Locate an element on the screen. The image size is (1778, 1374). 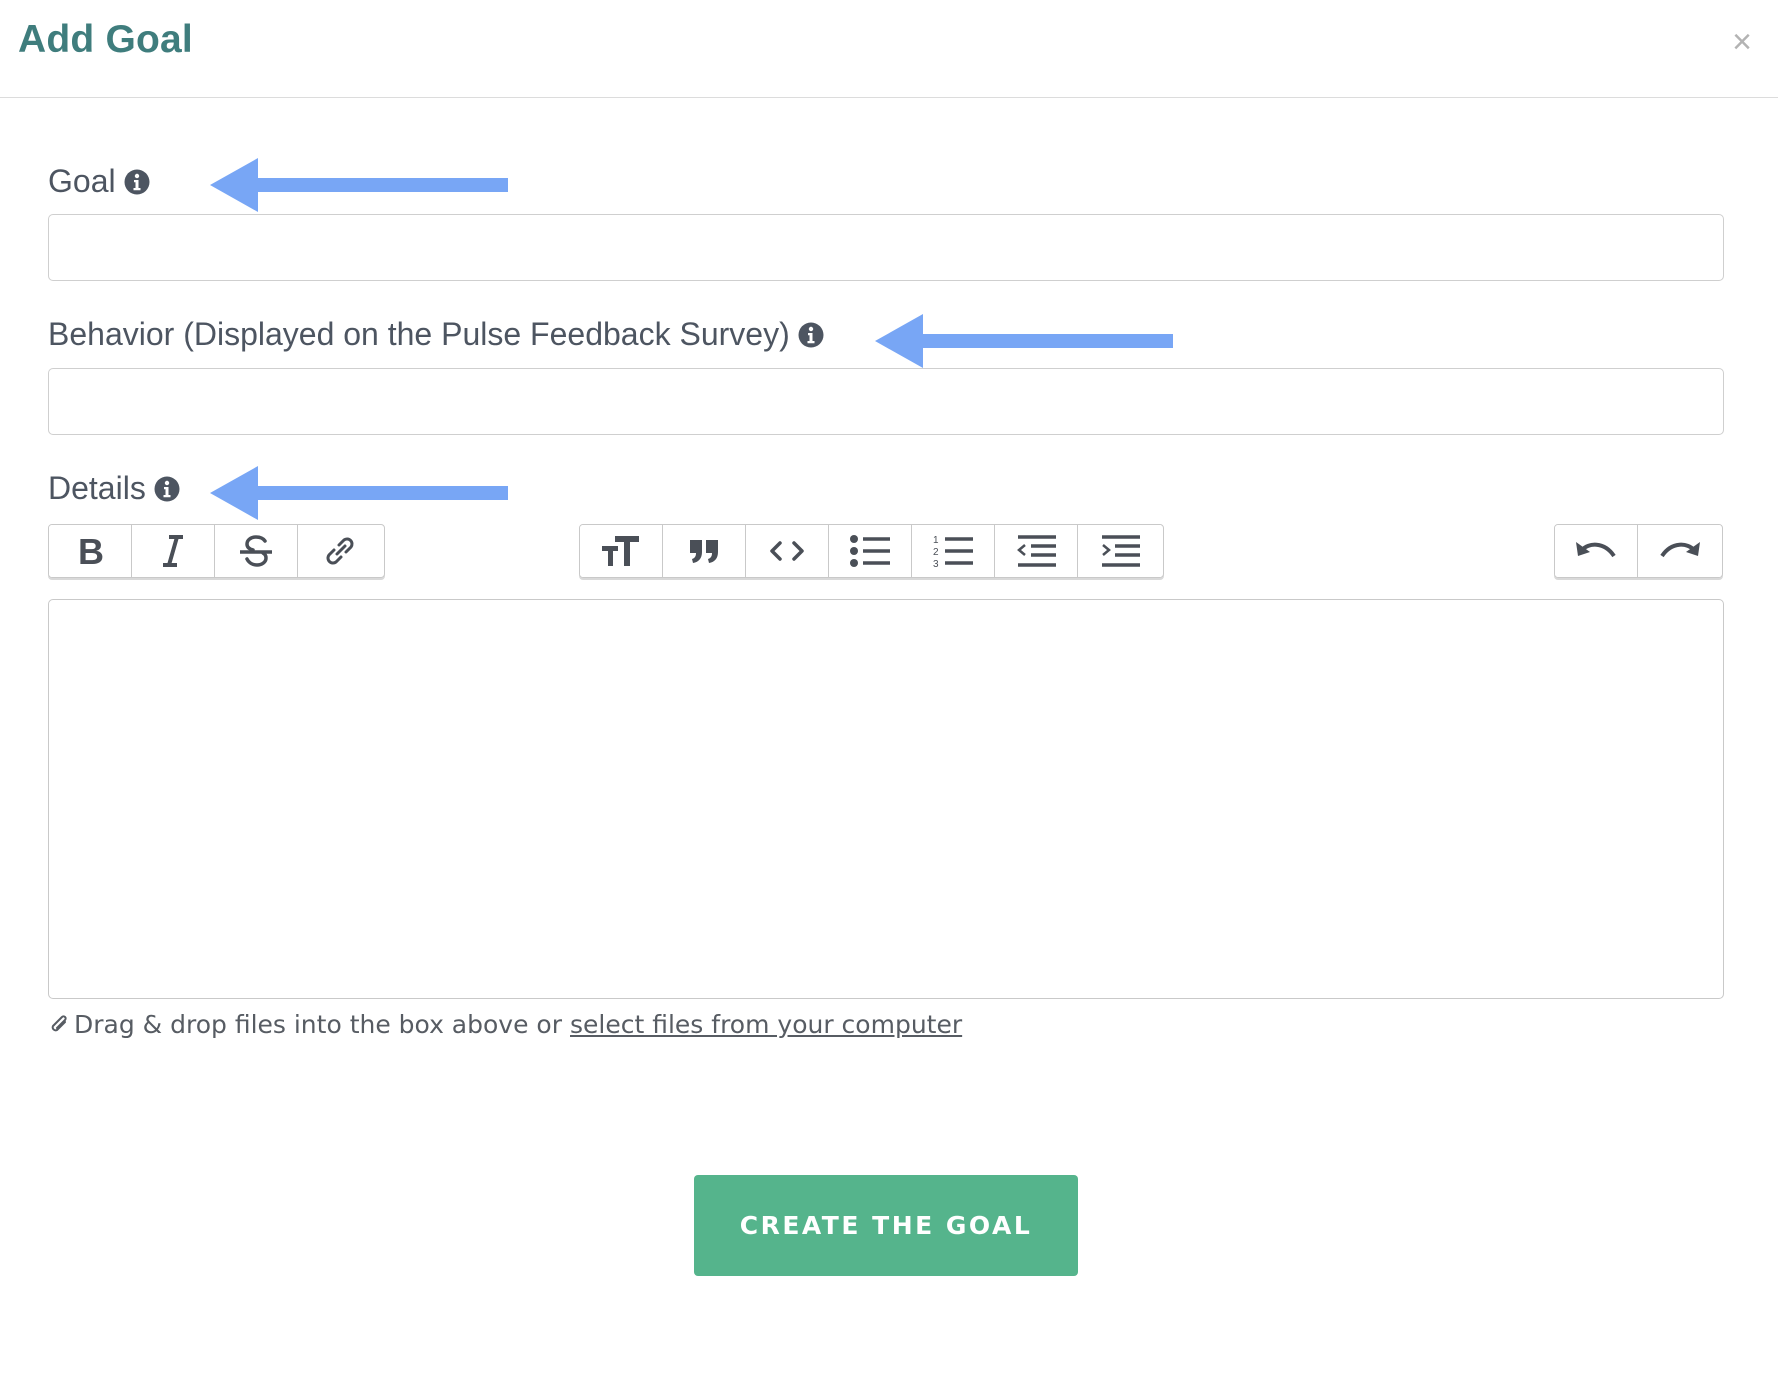
undo-button is located at coordinates (1596, 551).